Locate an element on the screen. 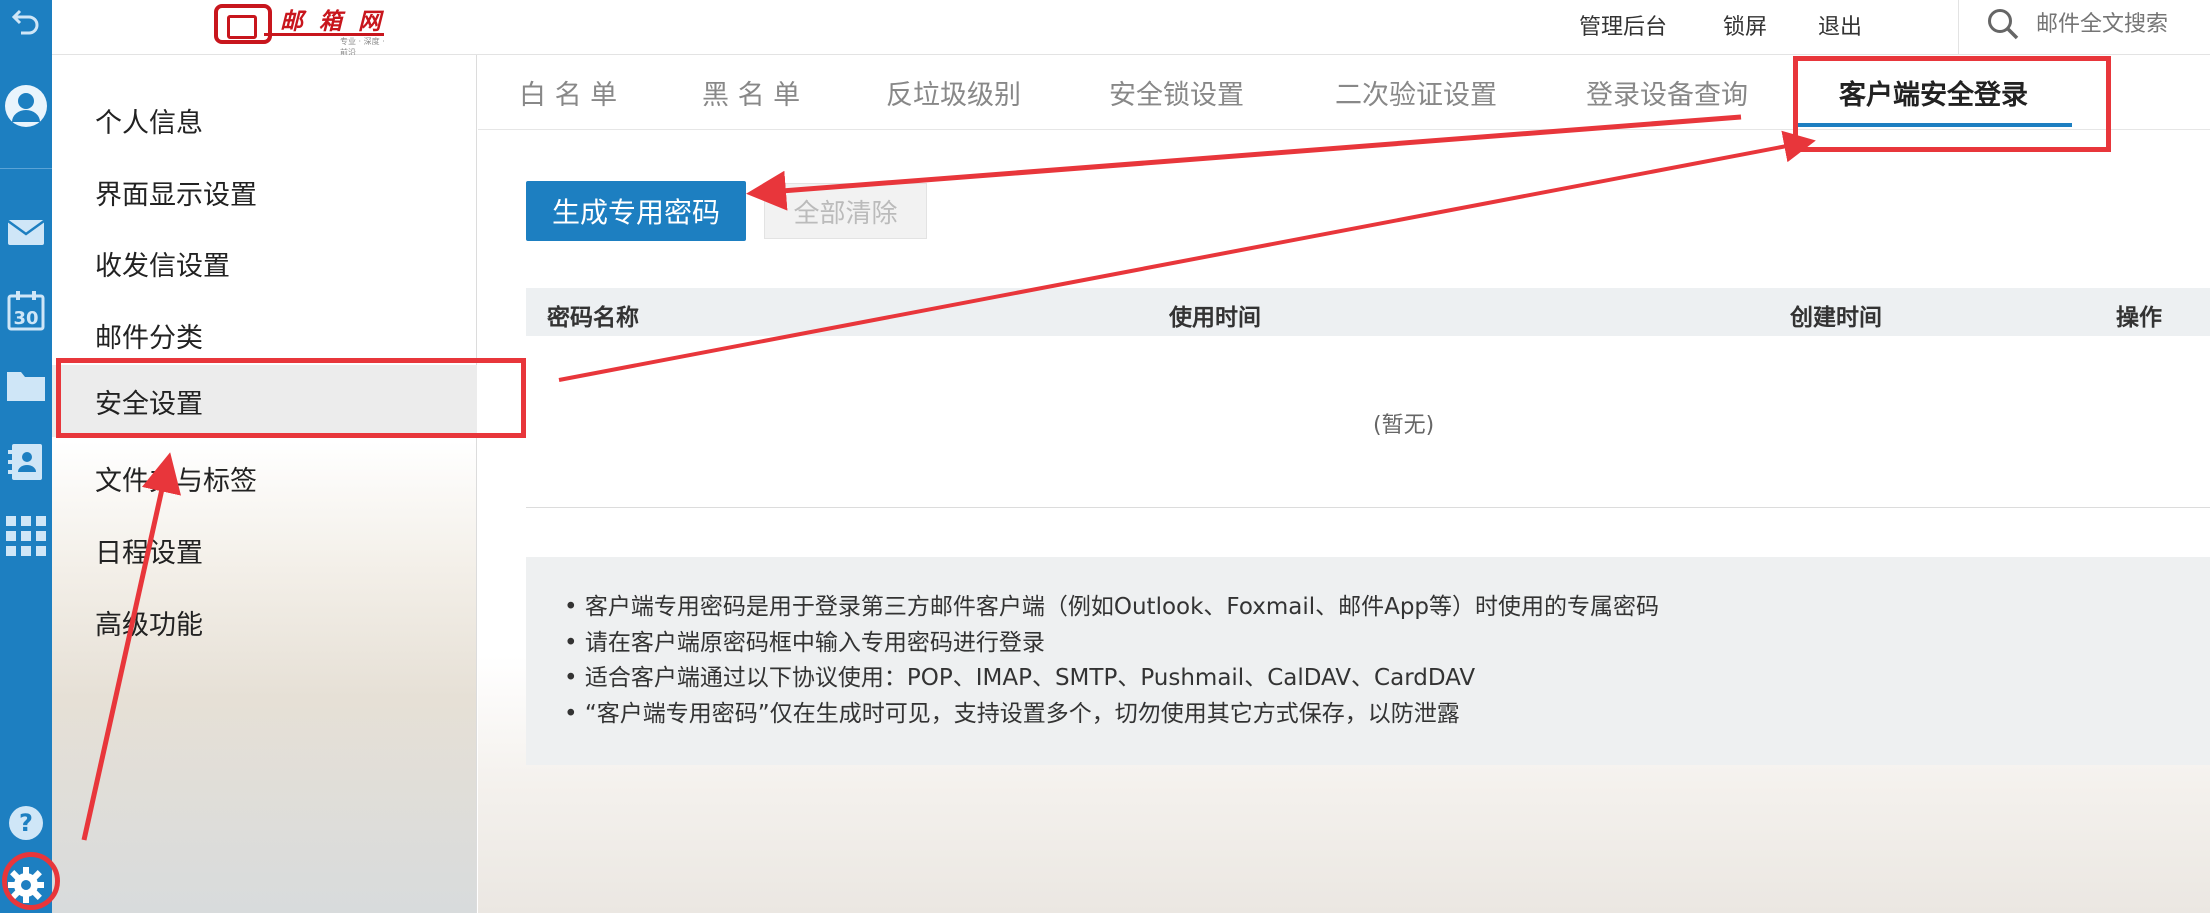  tab-blacklist: 黑 名 单 is located at coordinates (751, 92).